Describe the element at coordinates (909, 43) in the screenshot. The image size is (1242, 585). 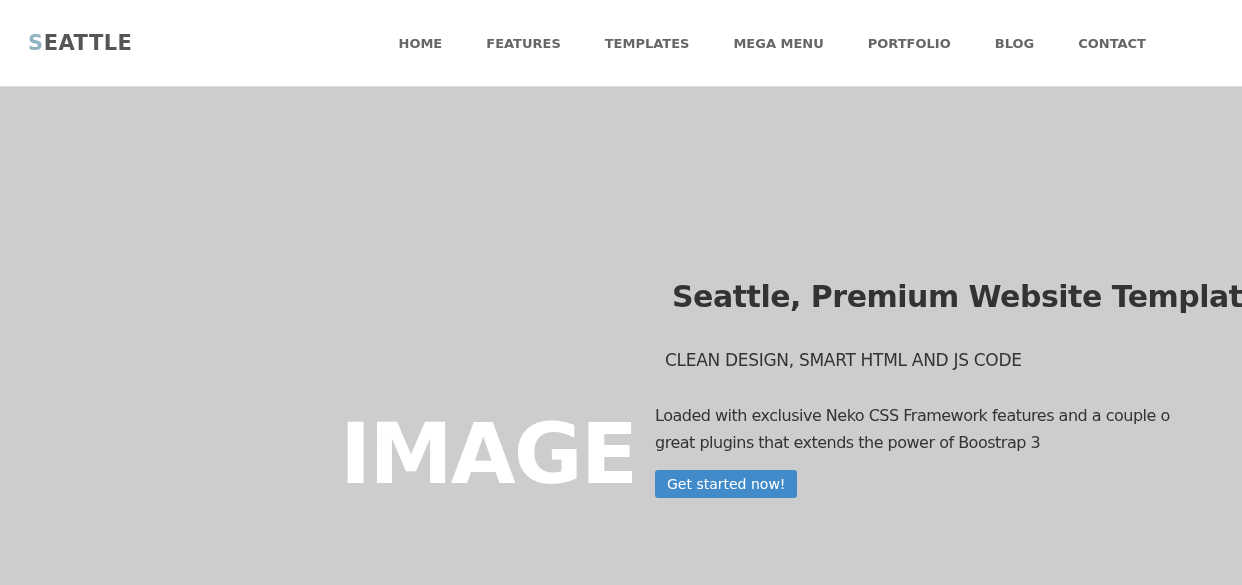
I see `nav-link: PORTFOLIO` at that location.